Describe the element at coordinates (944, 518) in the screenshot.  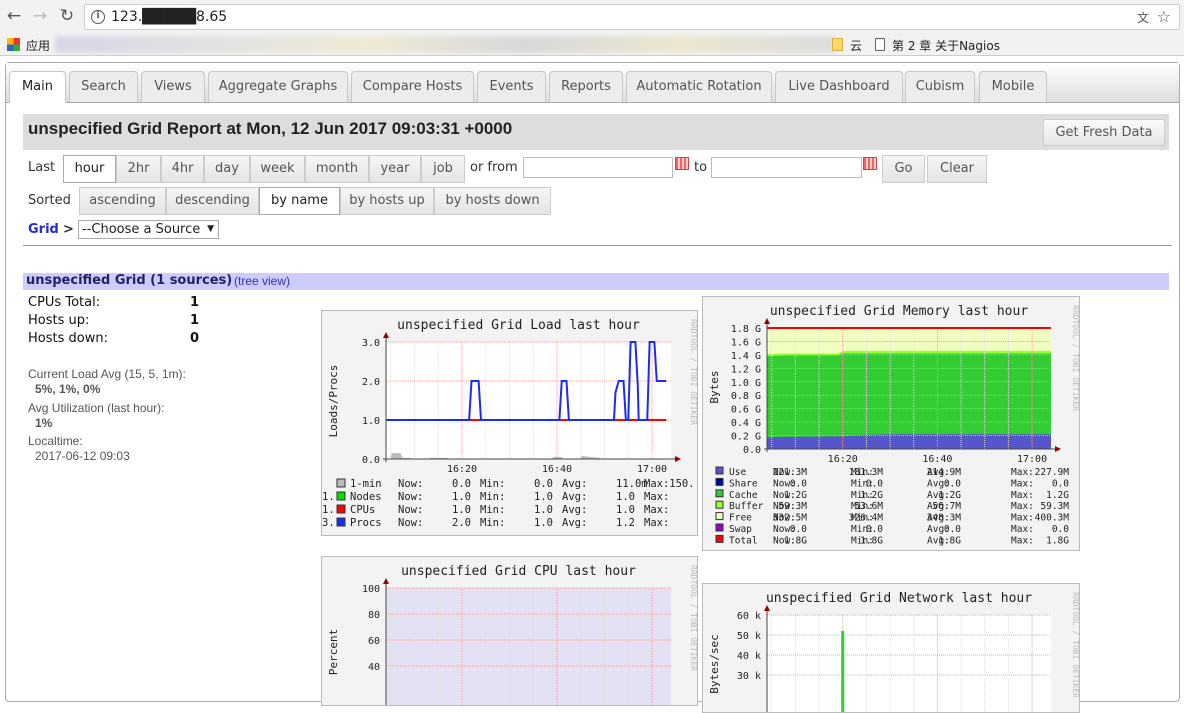
I see `legend-avg: 348.3M` at that location.